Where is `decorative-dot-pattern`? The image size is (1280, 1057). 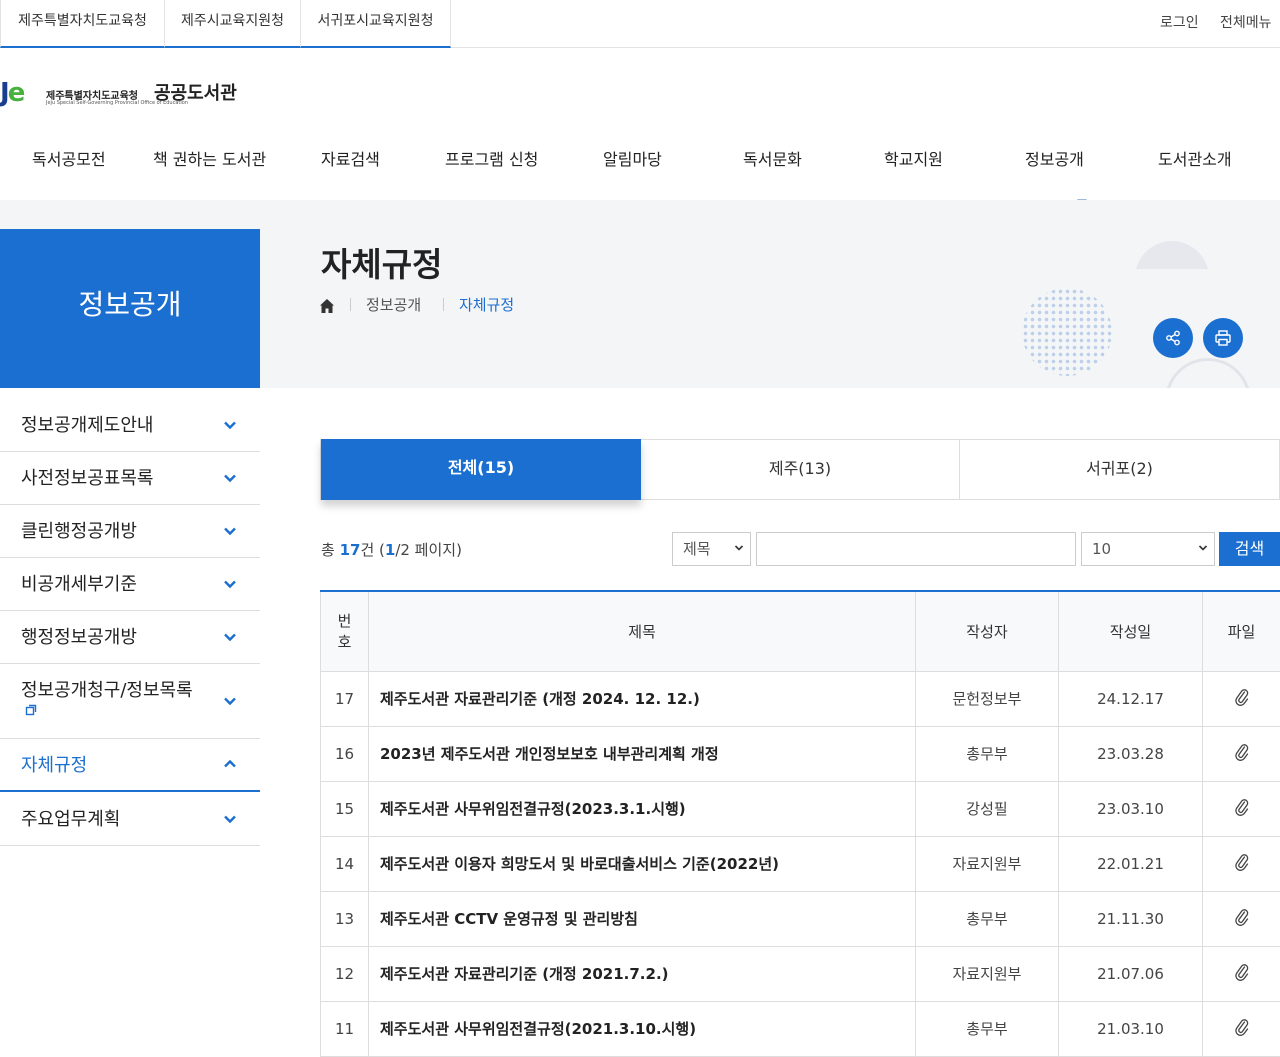 decorative-dot-pattern is located at coordinates (1067, 332).